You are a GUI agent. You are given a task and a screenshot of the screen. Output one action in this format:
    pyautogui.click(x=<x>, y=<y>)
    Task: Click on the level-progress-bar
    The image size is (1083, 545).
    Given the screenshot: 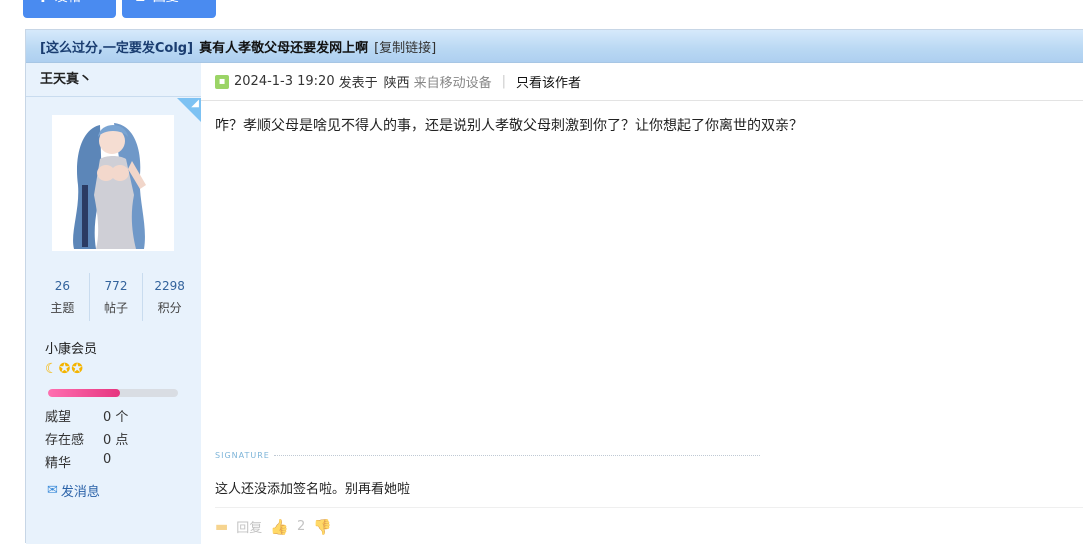 What is the action you would take?
    pyautogui.click(x=113, y=393)
    